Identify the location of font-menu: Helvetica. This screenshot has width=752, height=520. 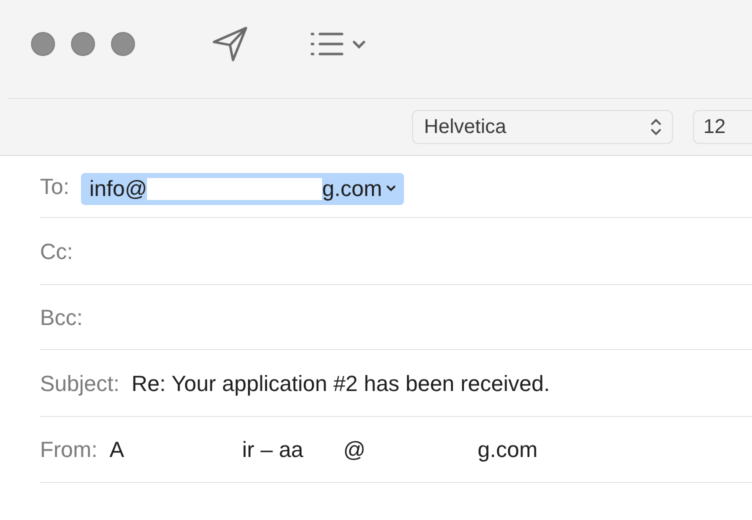
(543, 127).